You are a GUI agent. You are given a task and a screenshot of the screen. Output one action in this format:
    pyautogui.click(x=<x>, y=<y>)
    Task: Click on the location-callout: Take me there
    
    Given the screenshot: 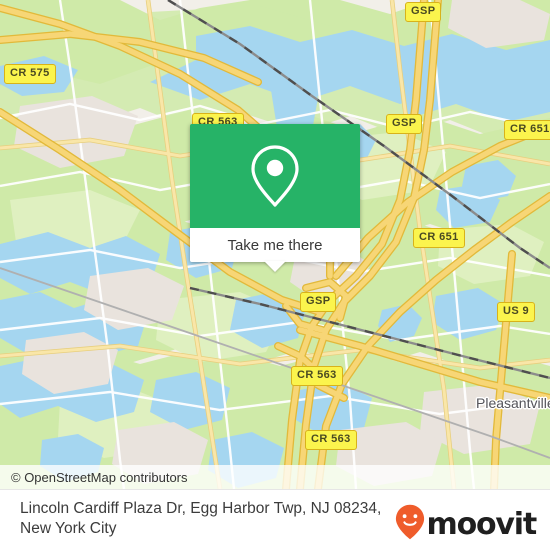 What is the action you would take?
    pyautogui.click(x=275, y=198)
    